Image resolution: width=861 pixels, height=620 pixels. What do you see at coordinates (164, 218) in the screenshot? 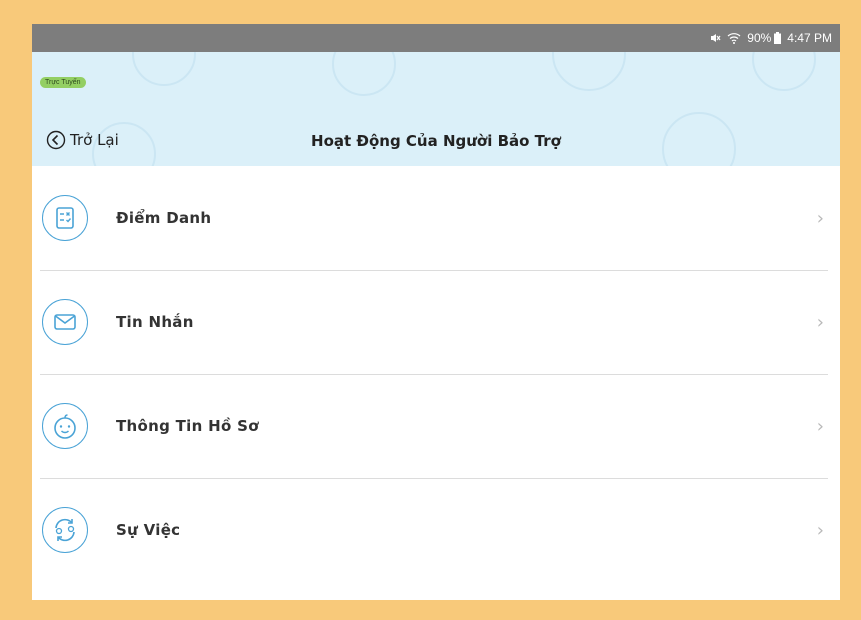
I see `menu-item-label: Điểm Danh` at bounding box center [164, 218].